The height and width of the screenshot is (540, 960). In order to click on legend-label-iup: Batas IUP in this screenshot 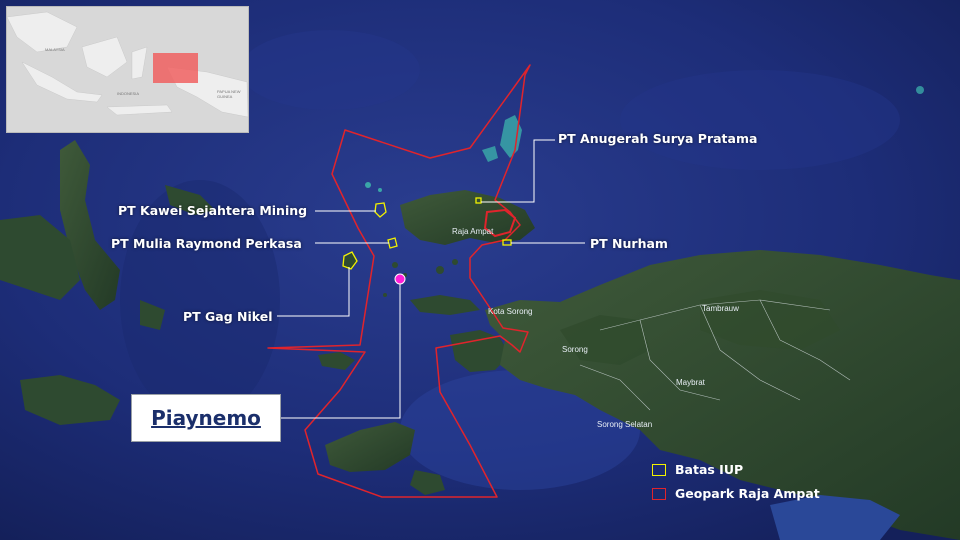, I will do `click(709, 469)`.